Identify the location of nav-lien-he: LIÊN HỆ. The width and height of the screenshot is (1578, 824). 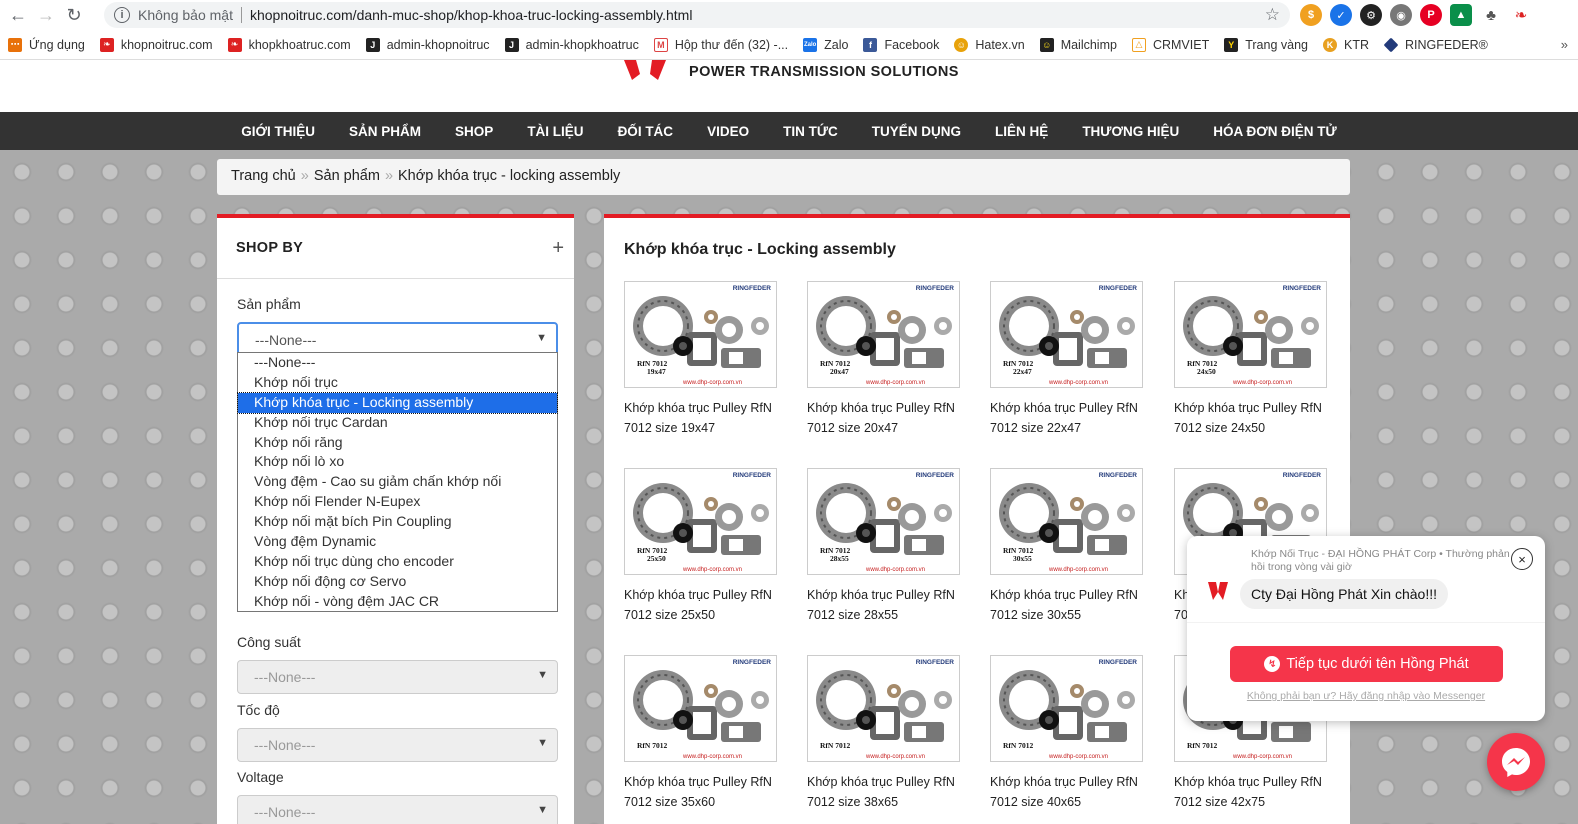
(1021, 131).